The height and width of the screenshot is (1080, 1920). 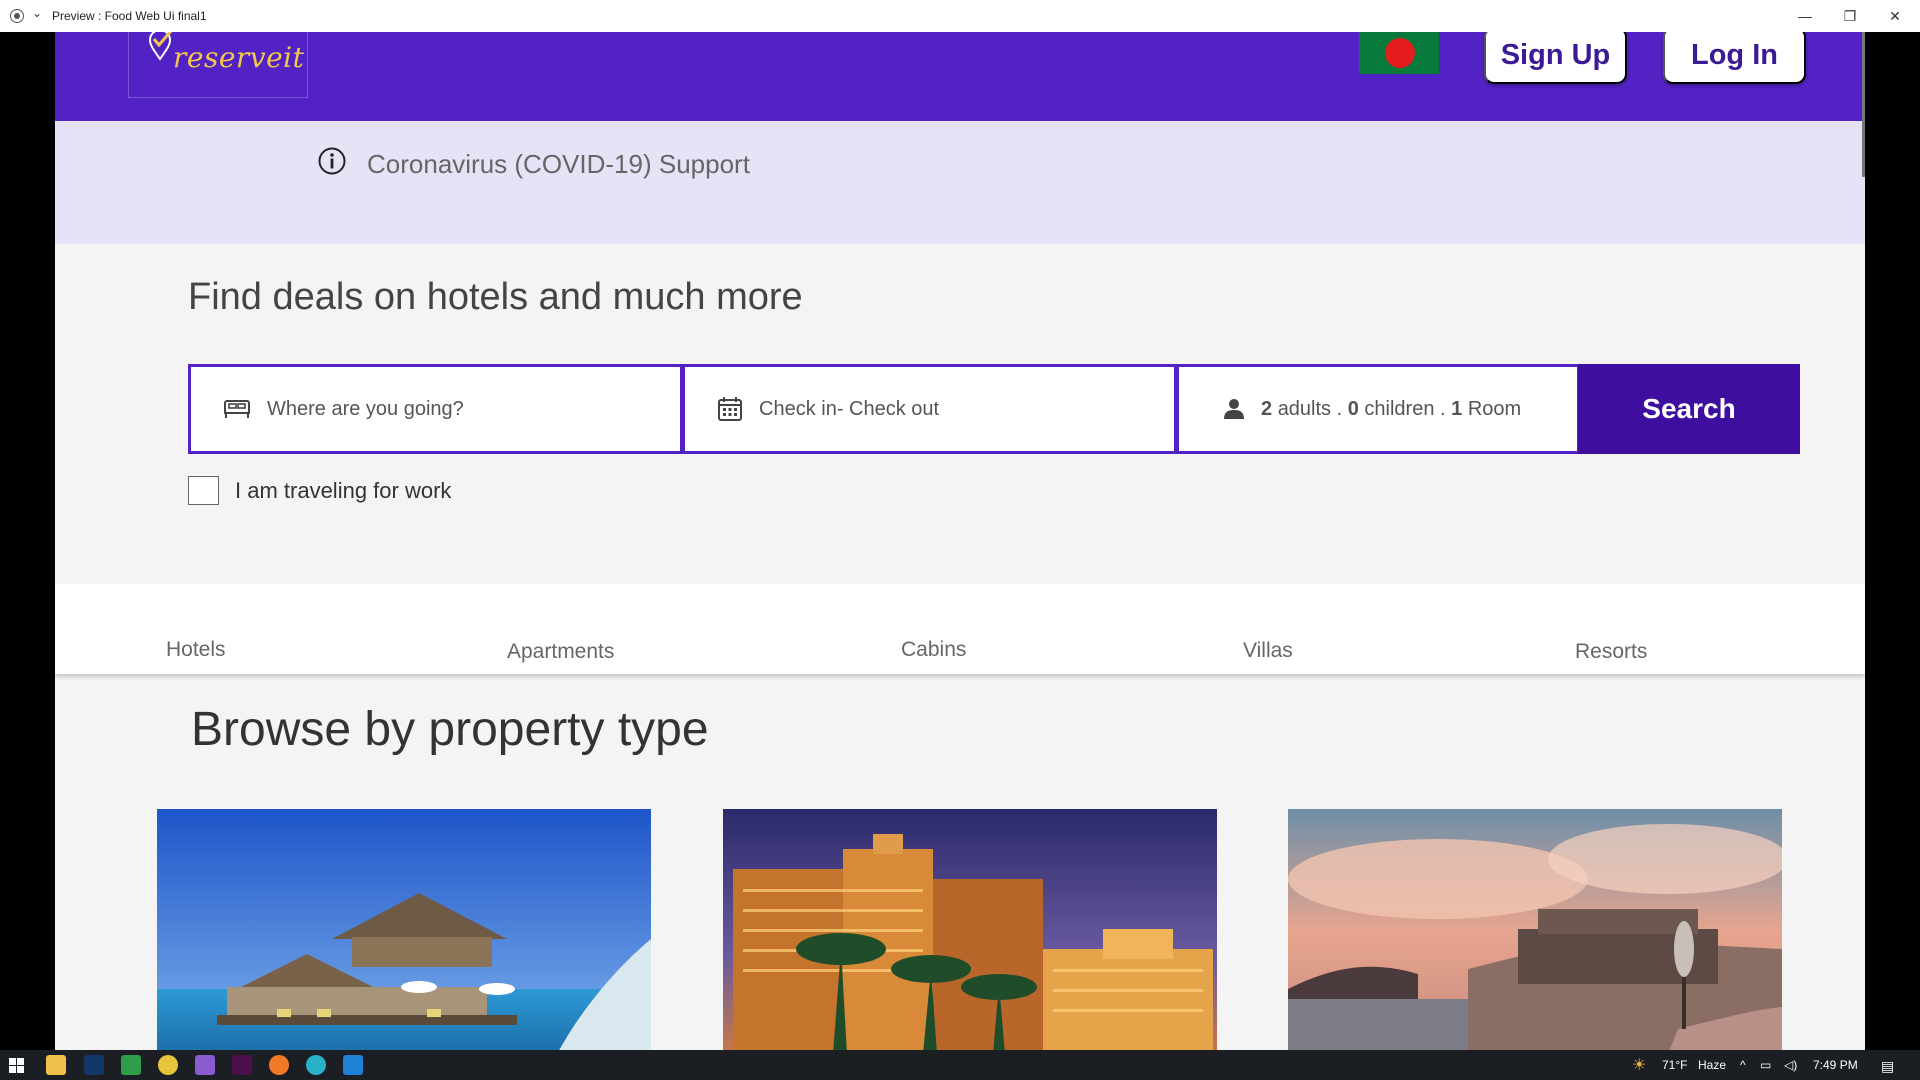 I want to click on covid-support-link: Coronavirus (COVID-19) Support, so click(x=558, y=164).